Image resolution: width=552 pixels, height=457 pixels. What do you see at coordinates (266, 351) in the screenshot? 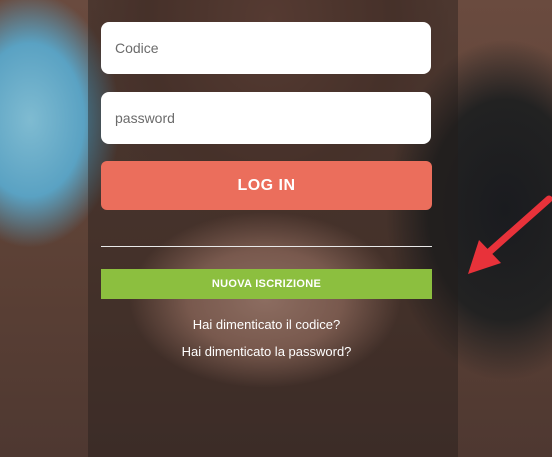
I see `forgot-password-link: Hai dimenticato la password?` at bounding box center [266, 351].